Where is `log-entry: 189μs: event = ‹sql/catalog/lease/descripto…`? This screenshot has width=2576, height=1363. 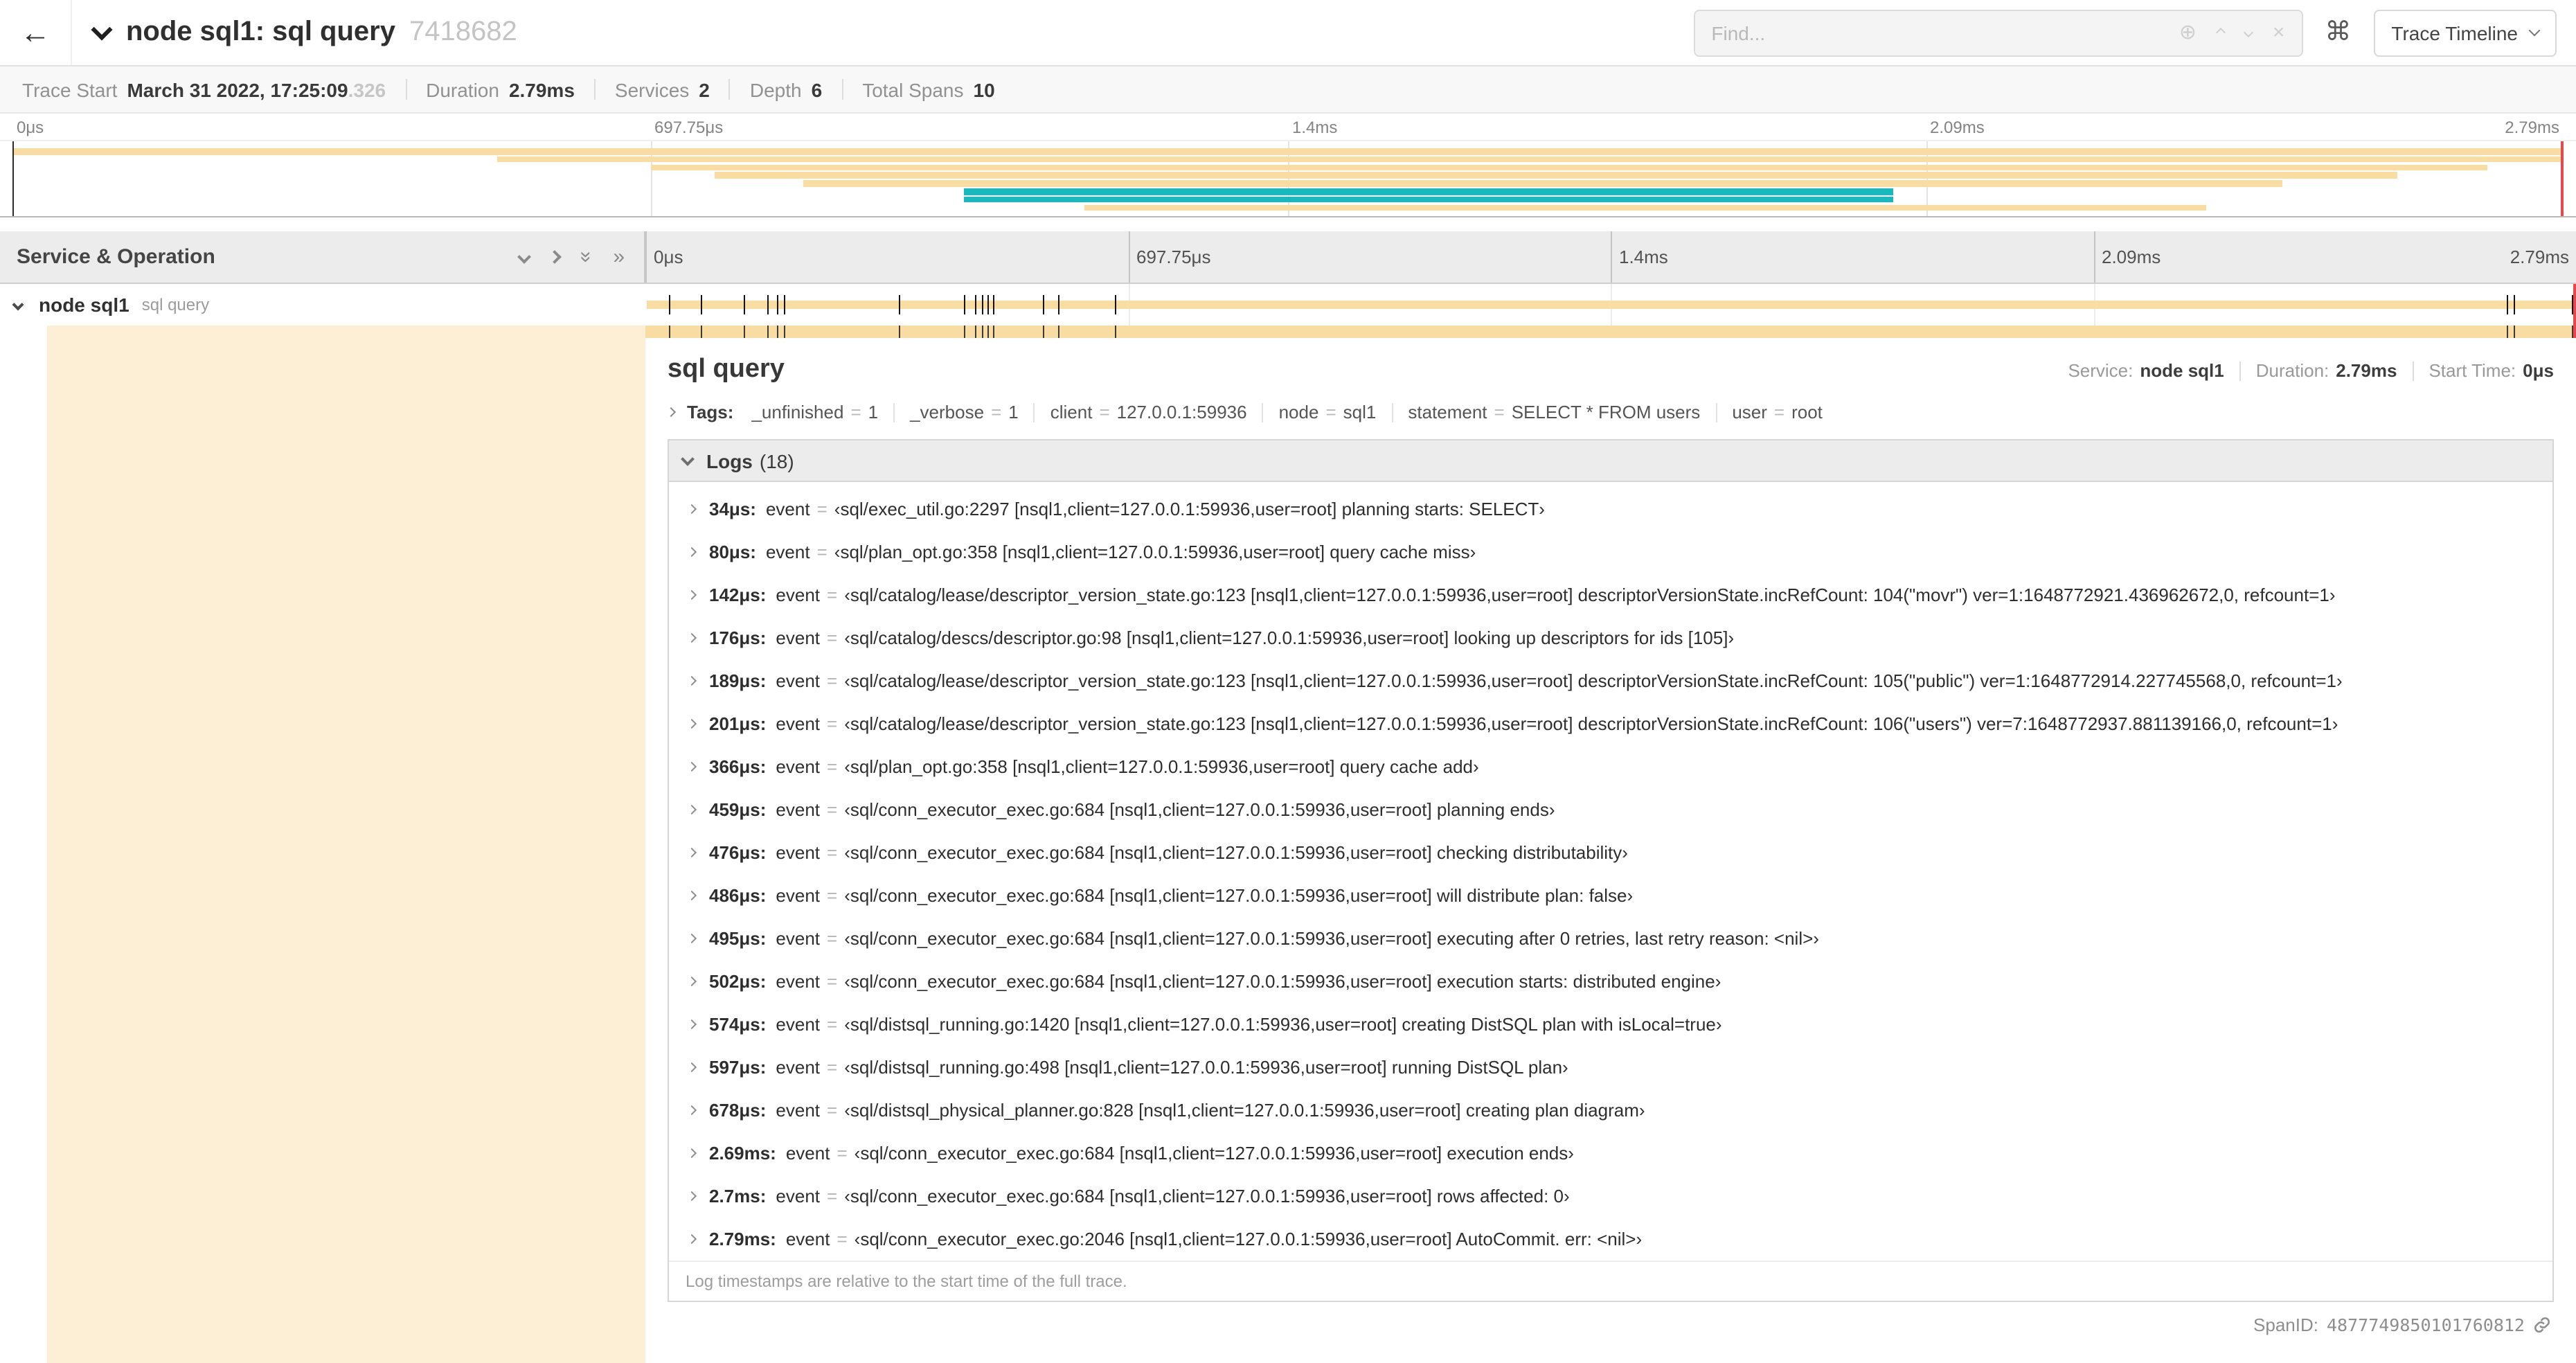
log-entry: 189μs: event = ‹sql/catalog/lease/descripto… is located at coordinates (1612, 680).